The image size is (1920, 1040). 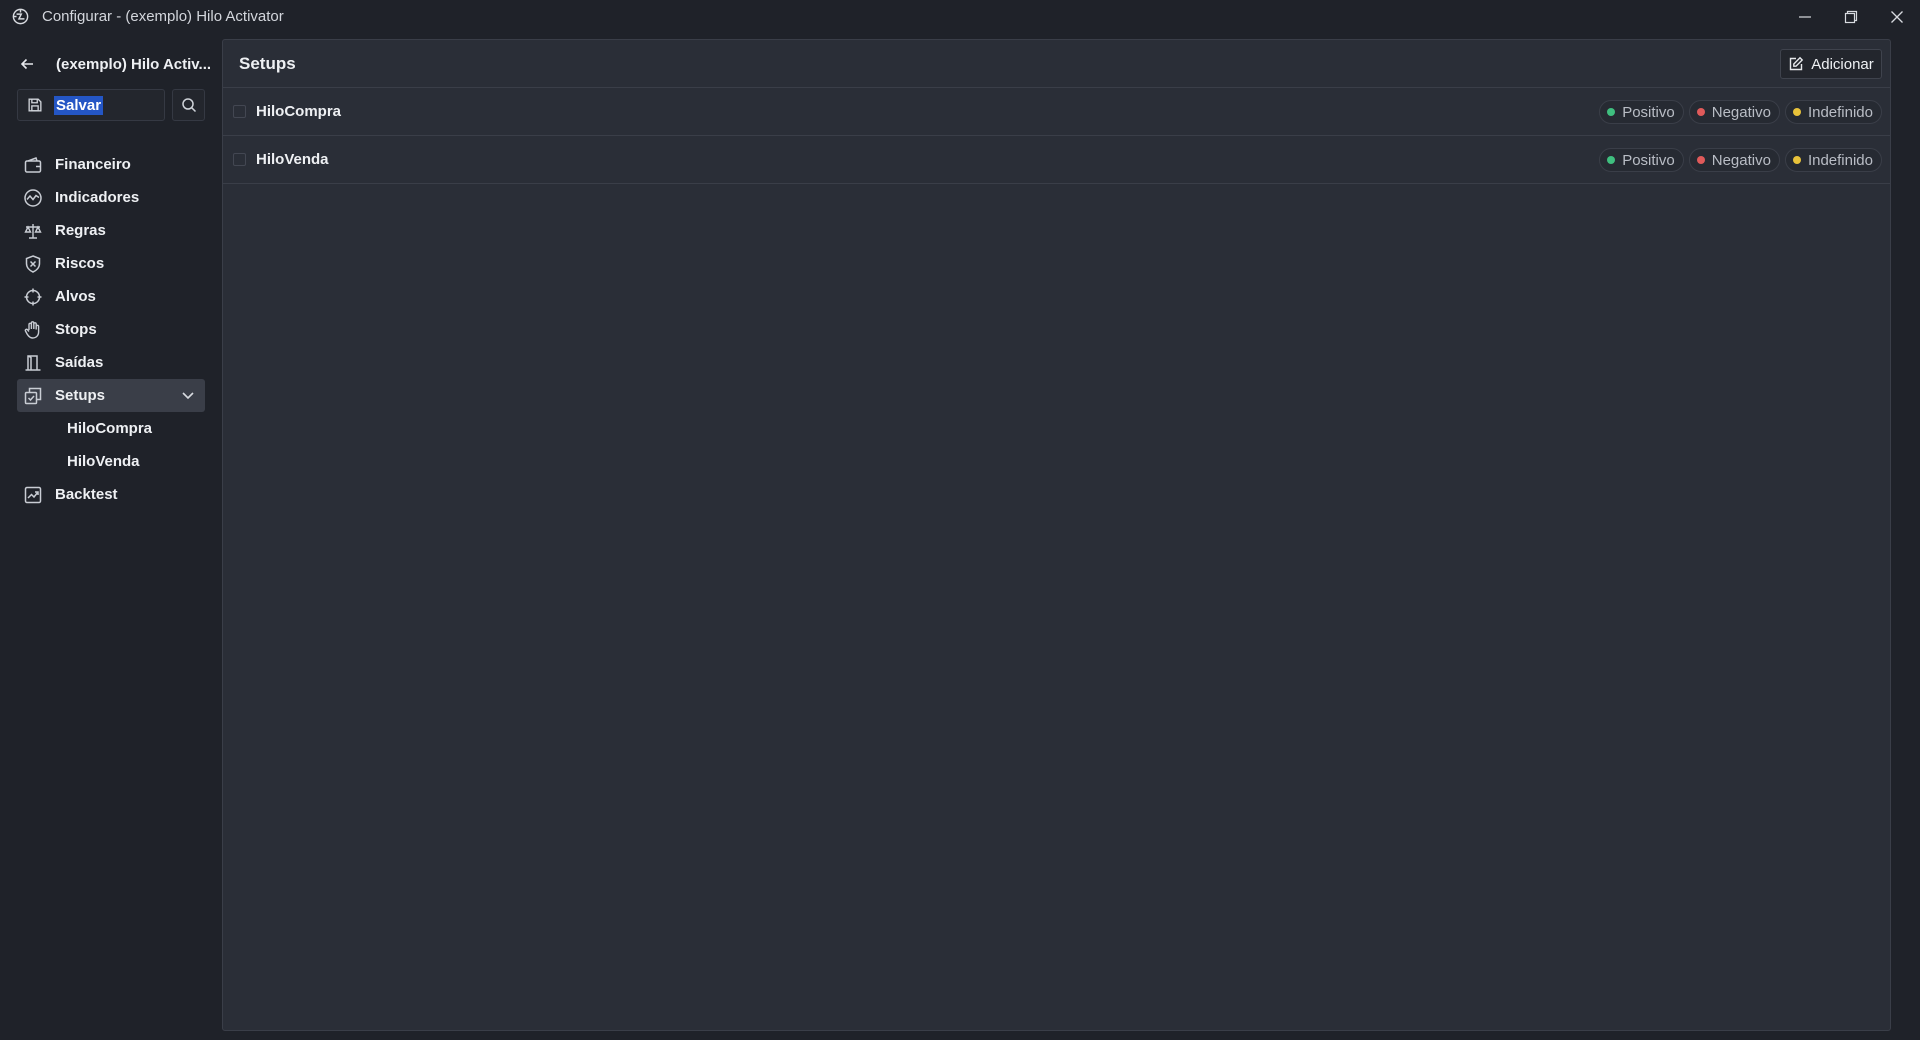 I want to click on sidebar-item-riscos: Riscos, so click(x=111, y=263).